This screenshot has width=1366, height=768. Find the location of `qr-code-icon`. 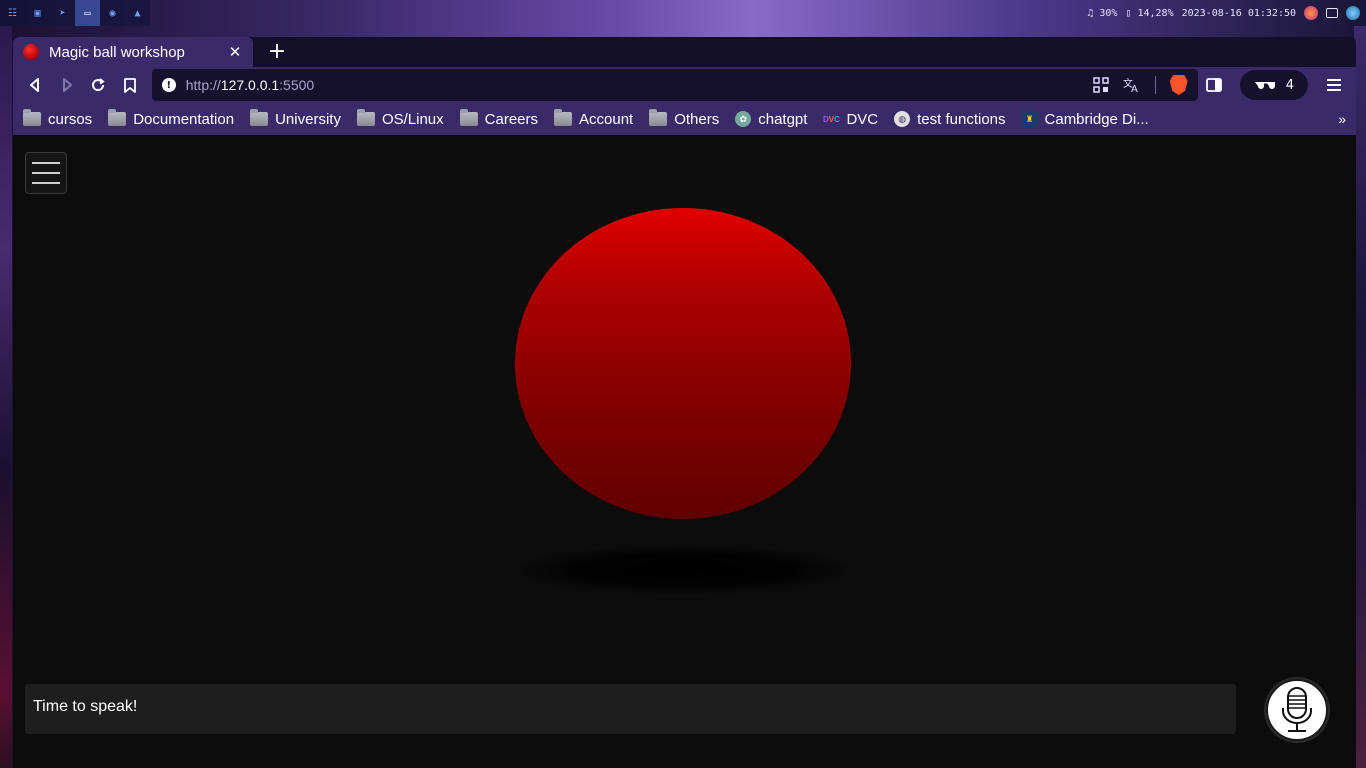

qr-code-icon is located at coordinates (1100, 85).